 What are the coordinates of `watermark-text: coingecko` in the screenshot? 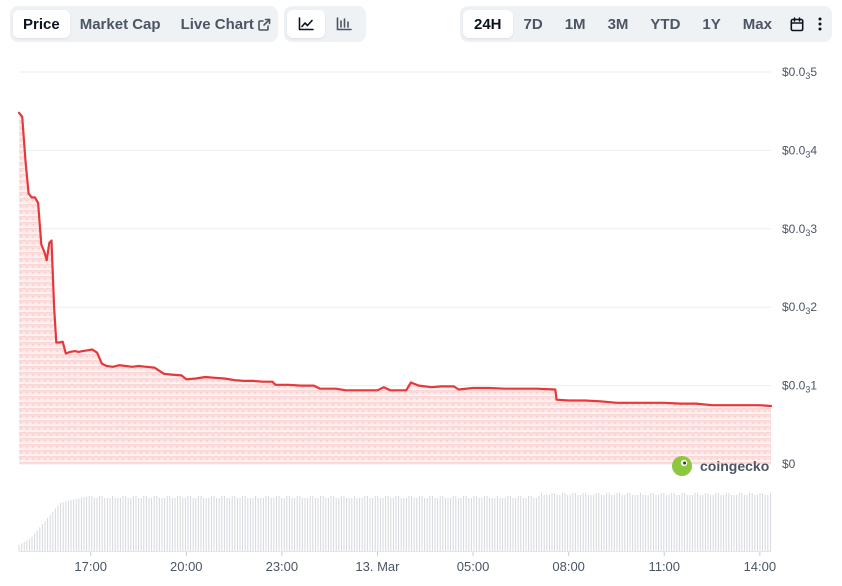 It's located at (734, 466).